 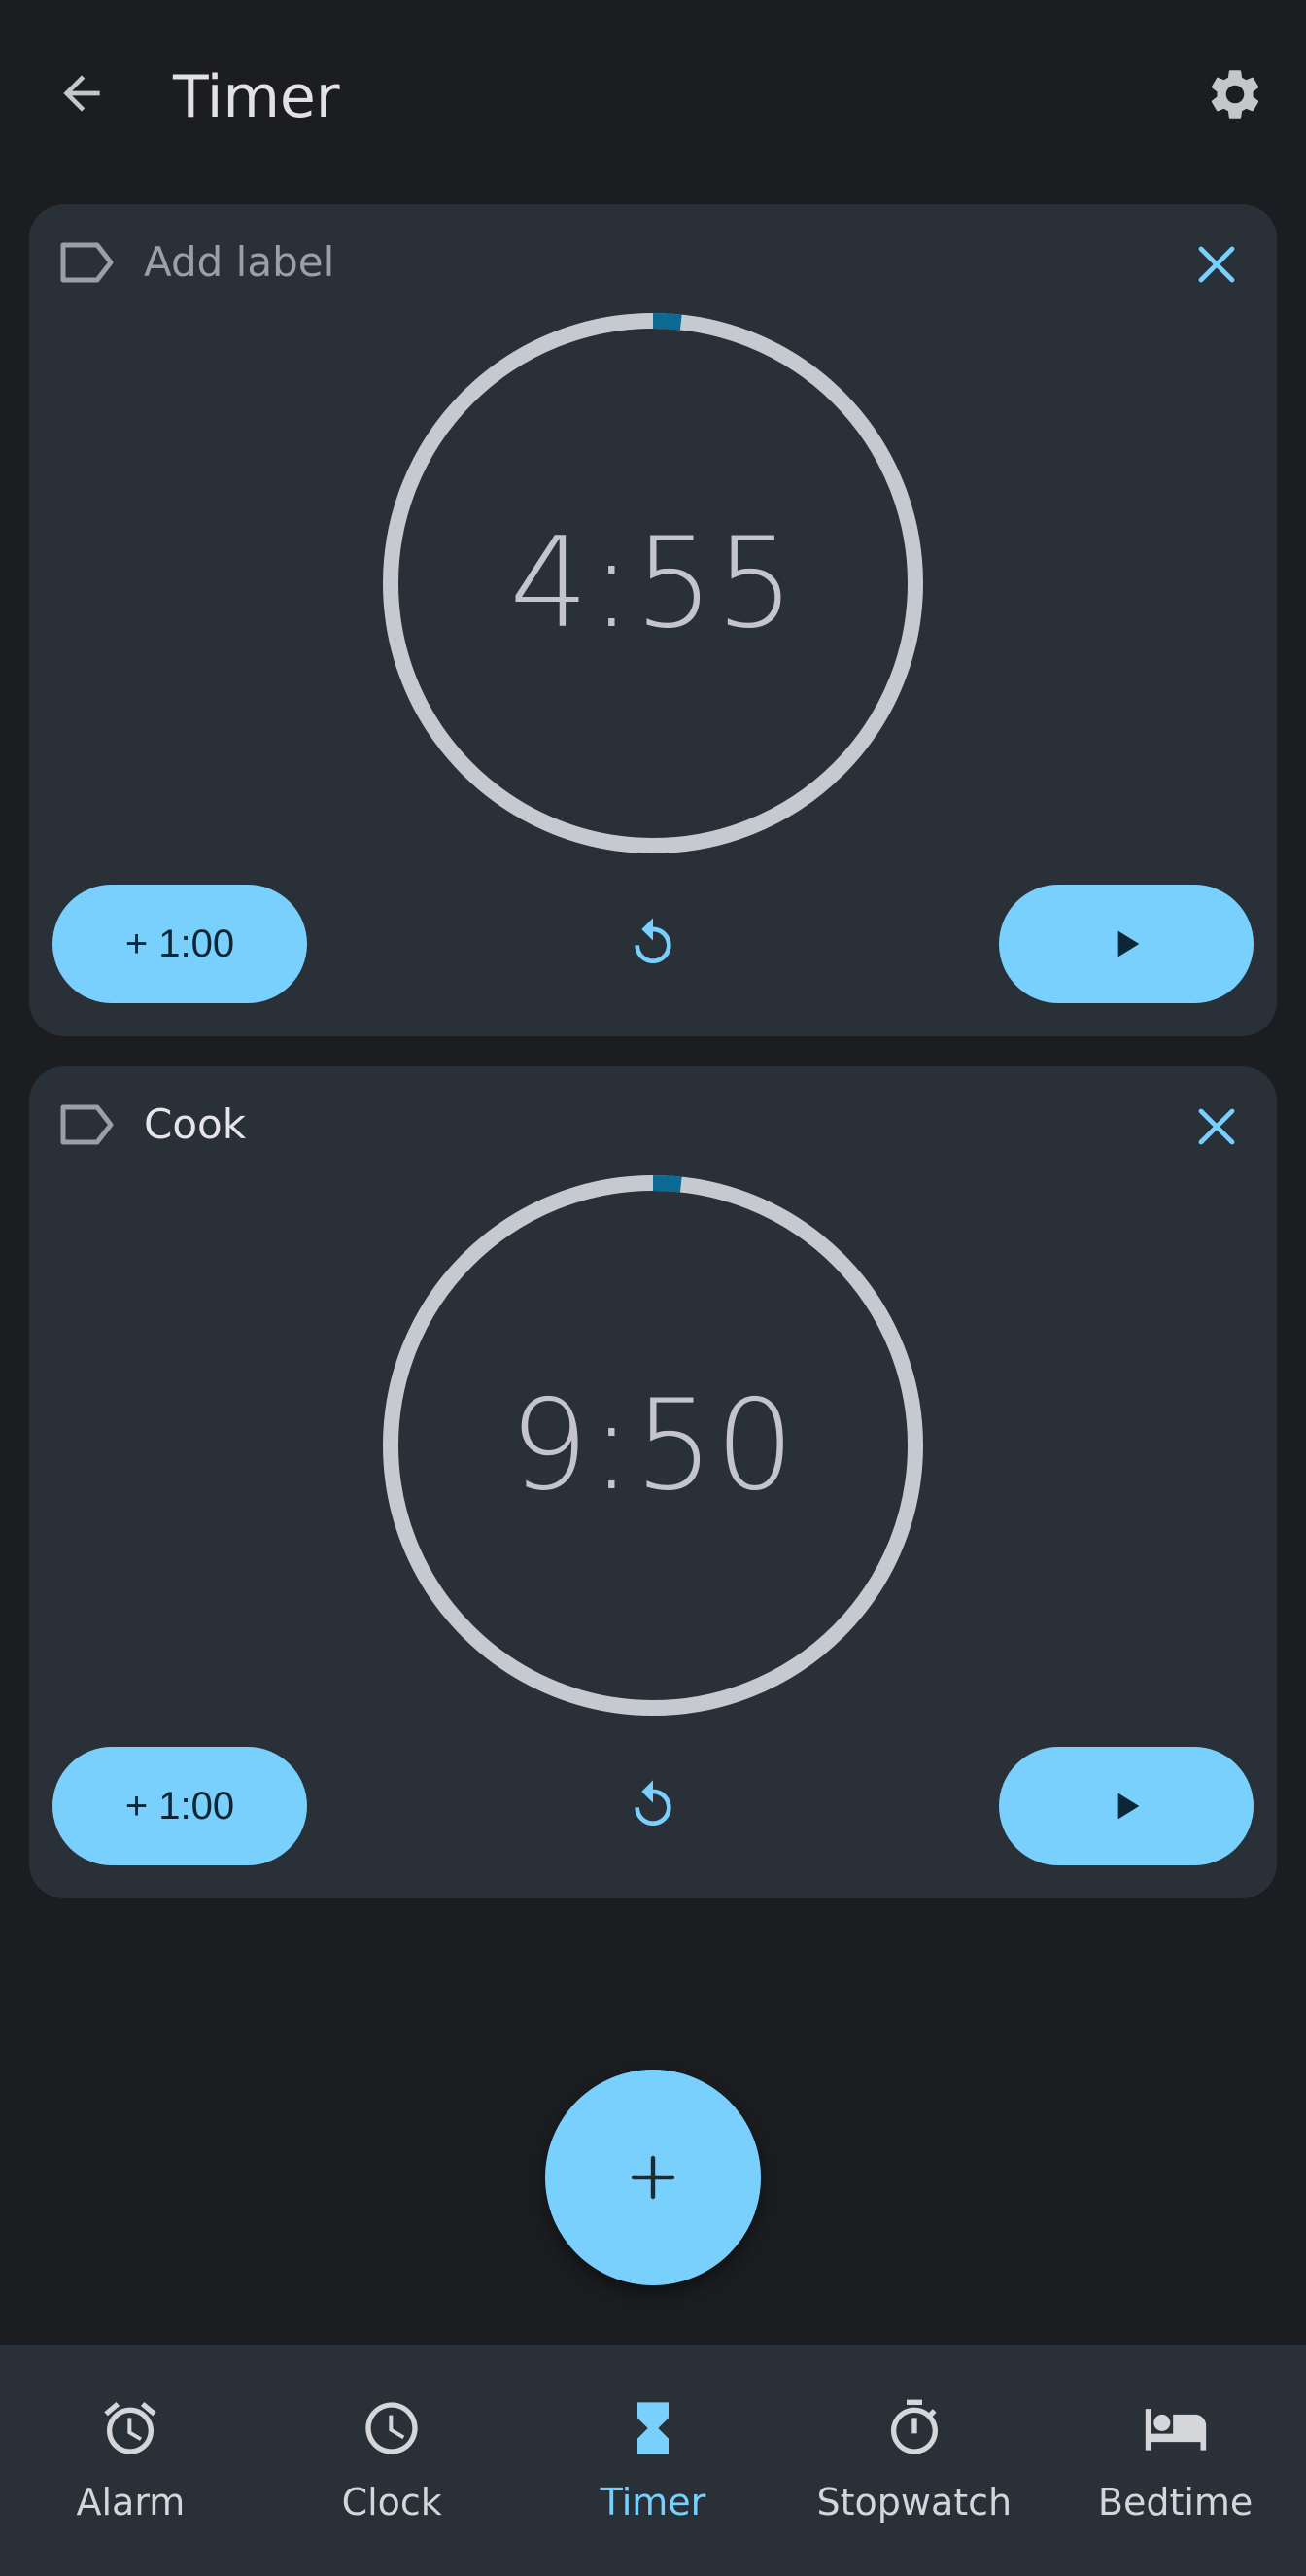 I want to click on nav-label: Clock, so click(x=391, y=2502).